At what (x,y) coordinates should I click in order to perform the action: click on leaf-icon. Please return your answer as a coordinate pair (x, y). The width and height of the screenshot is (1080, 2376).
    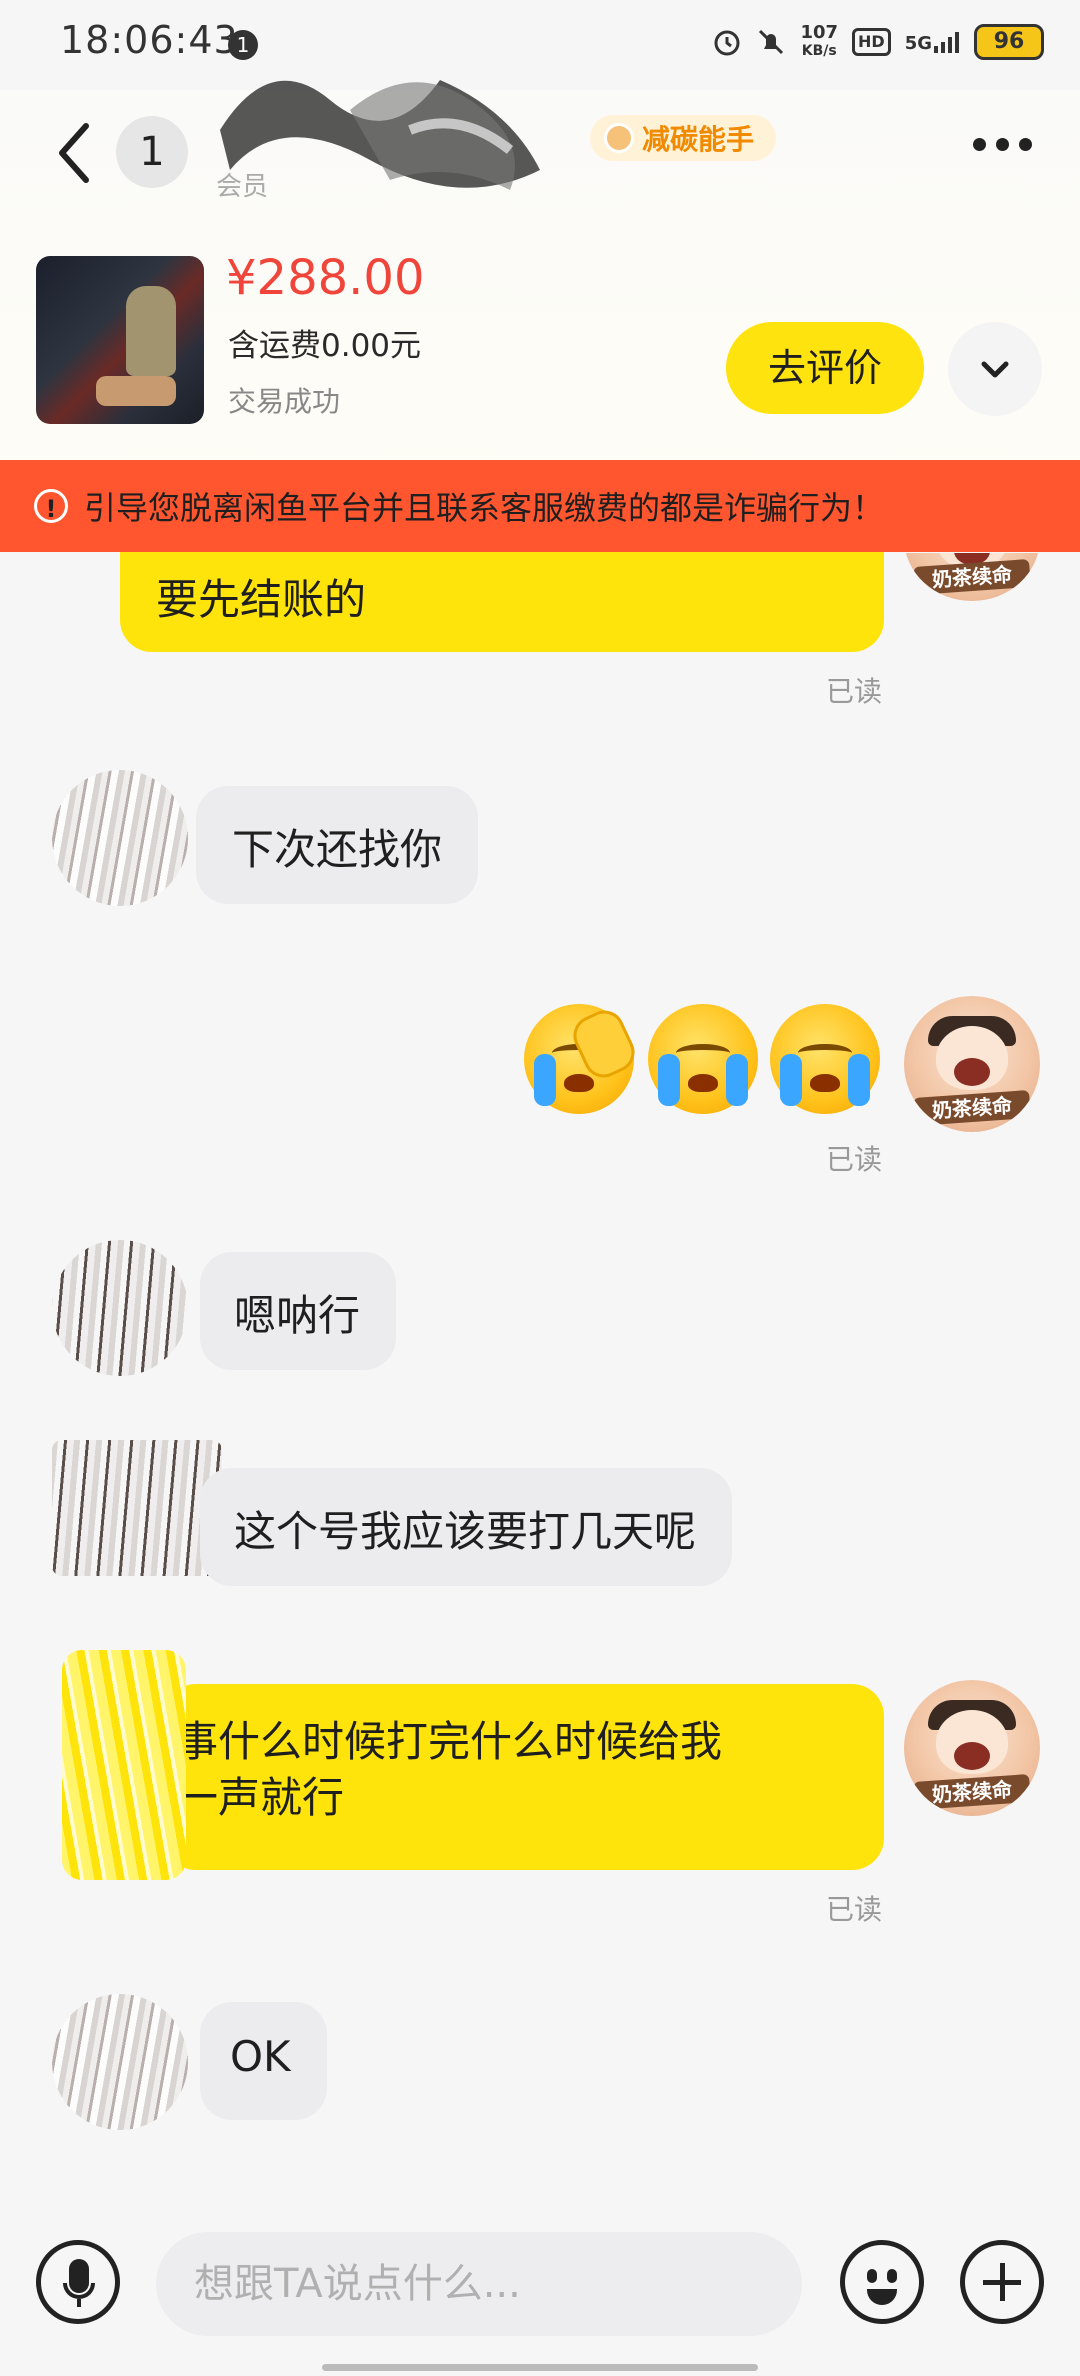
    Looking at the image, I should click on (619, 138).